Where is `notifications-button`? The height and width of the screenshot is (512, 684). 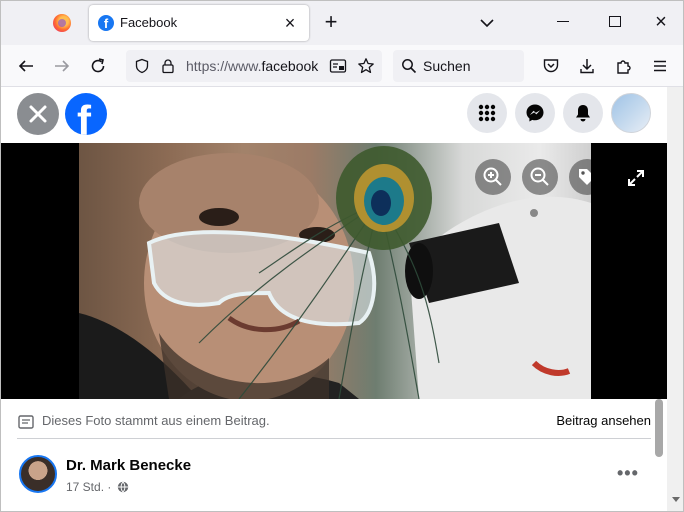
notifications-button is located at coordinates (583, 113).